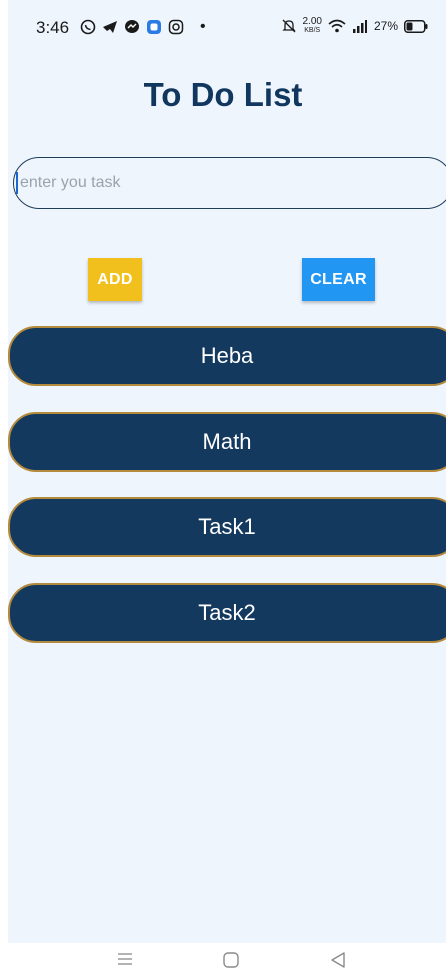 The width and height of the screenshot is (446, 978). What do you see at coordinates (17, 183) in the screenshot?
I see `text-cursor` at bounding box center [17, 183].